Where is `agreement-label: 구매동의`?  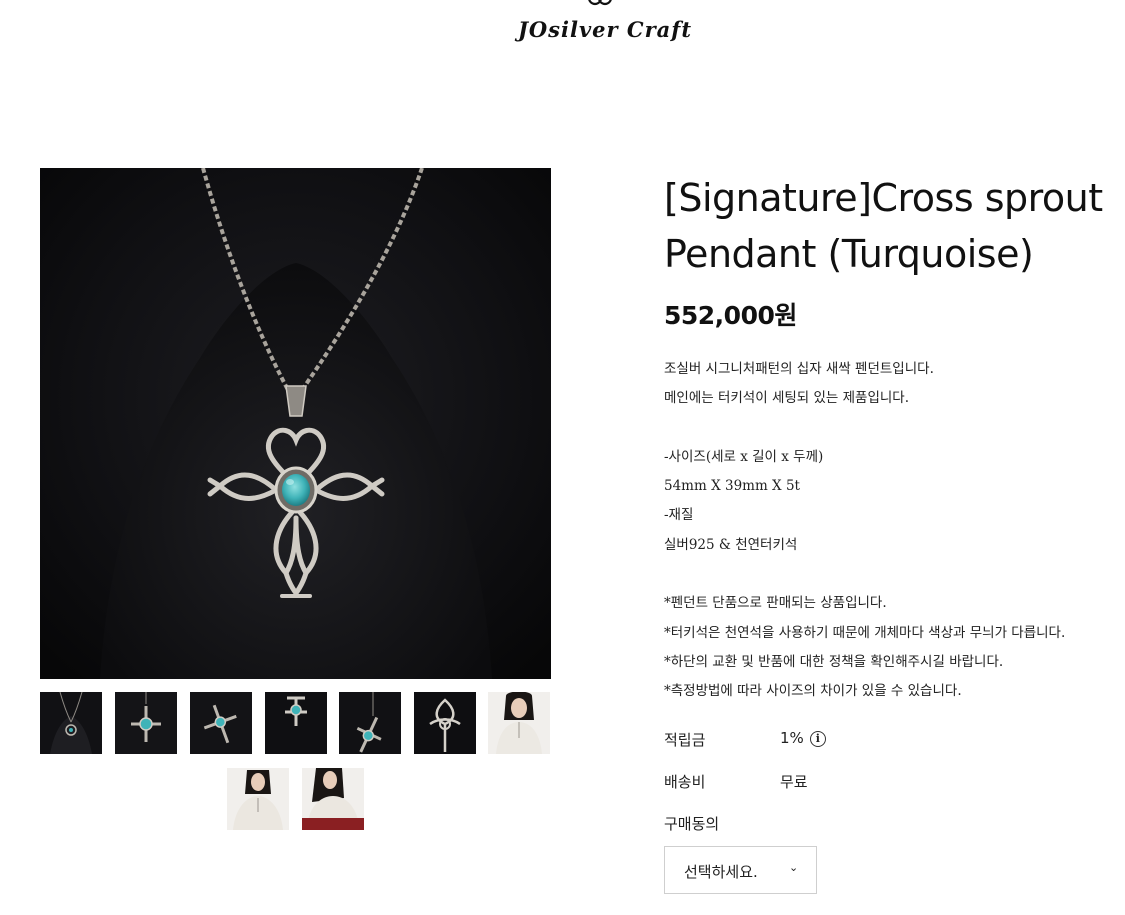 agreement-label: 구매동의 is located at coordinates (692, 824).